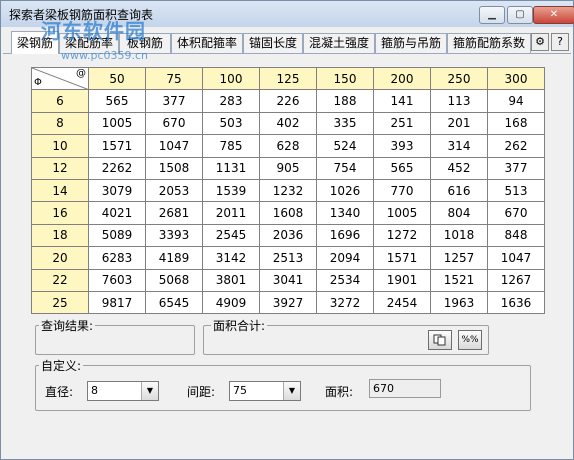 The image size is (574, 460). I want to click on area-cell: 4021, so click(117, 213).